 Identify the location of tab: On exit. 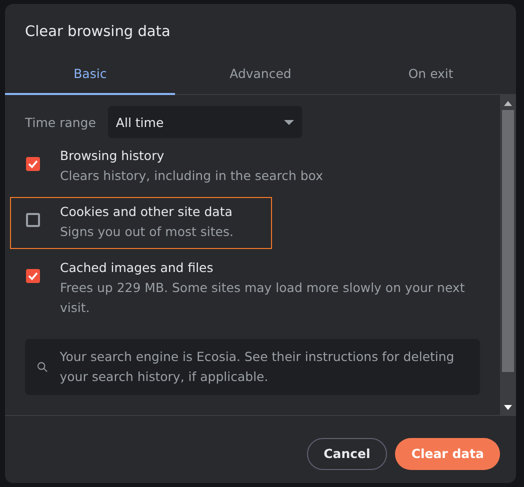
(431, 73).